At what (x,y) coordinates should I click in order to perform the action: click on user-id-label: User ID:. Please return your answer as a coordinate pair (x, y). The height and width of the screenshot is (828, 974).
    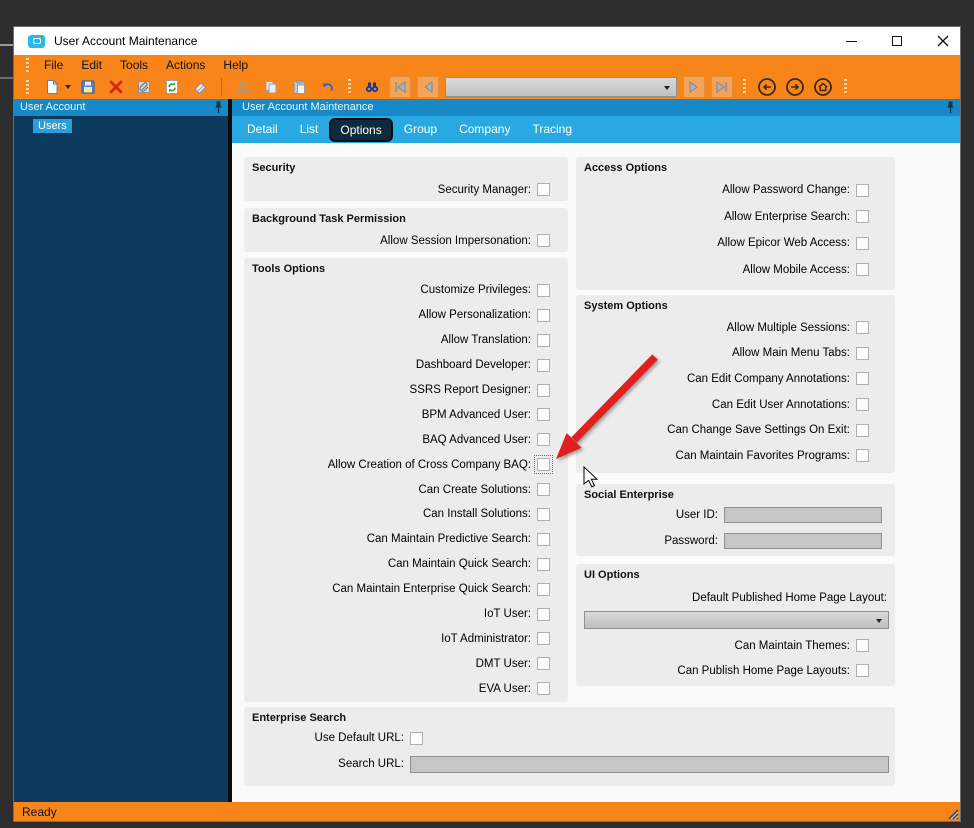
    Looking at the image, I should click on (696, 515).